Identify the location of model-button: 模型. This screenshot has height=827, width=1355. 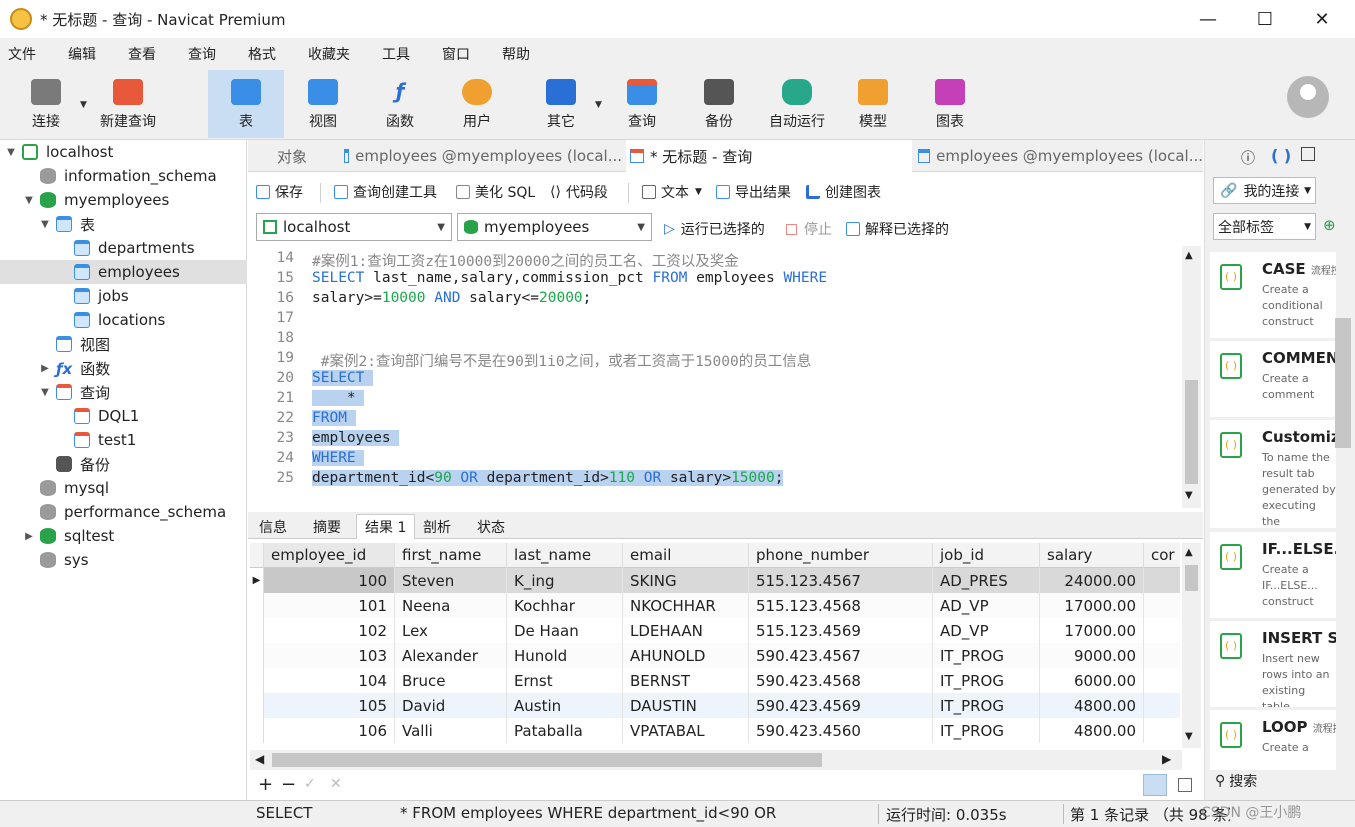
(873, 104).